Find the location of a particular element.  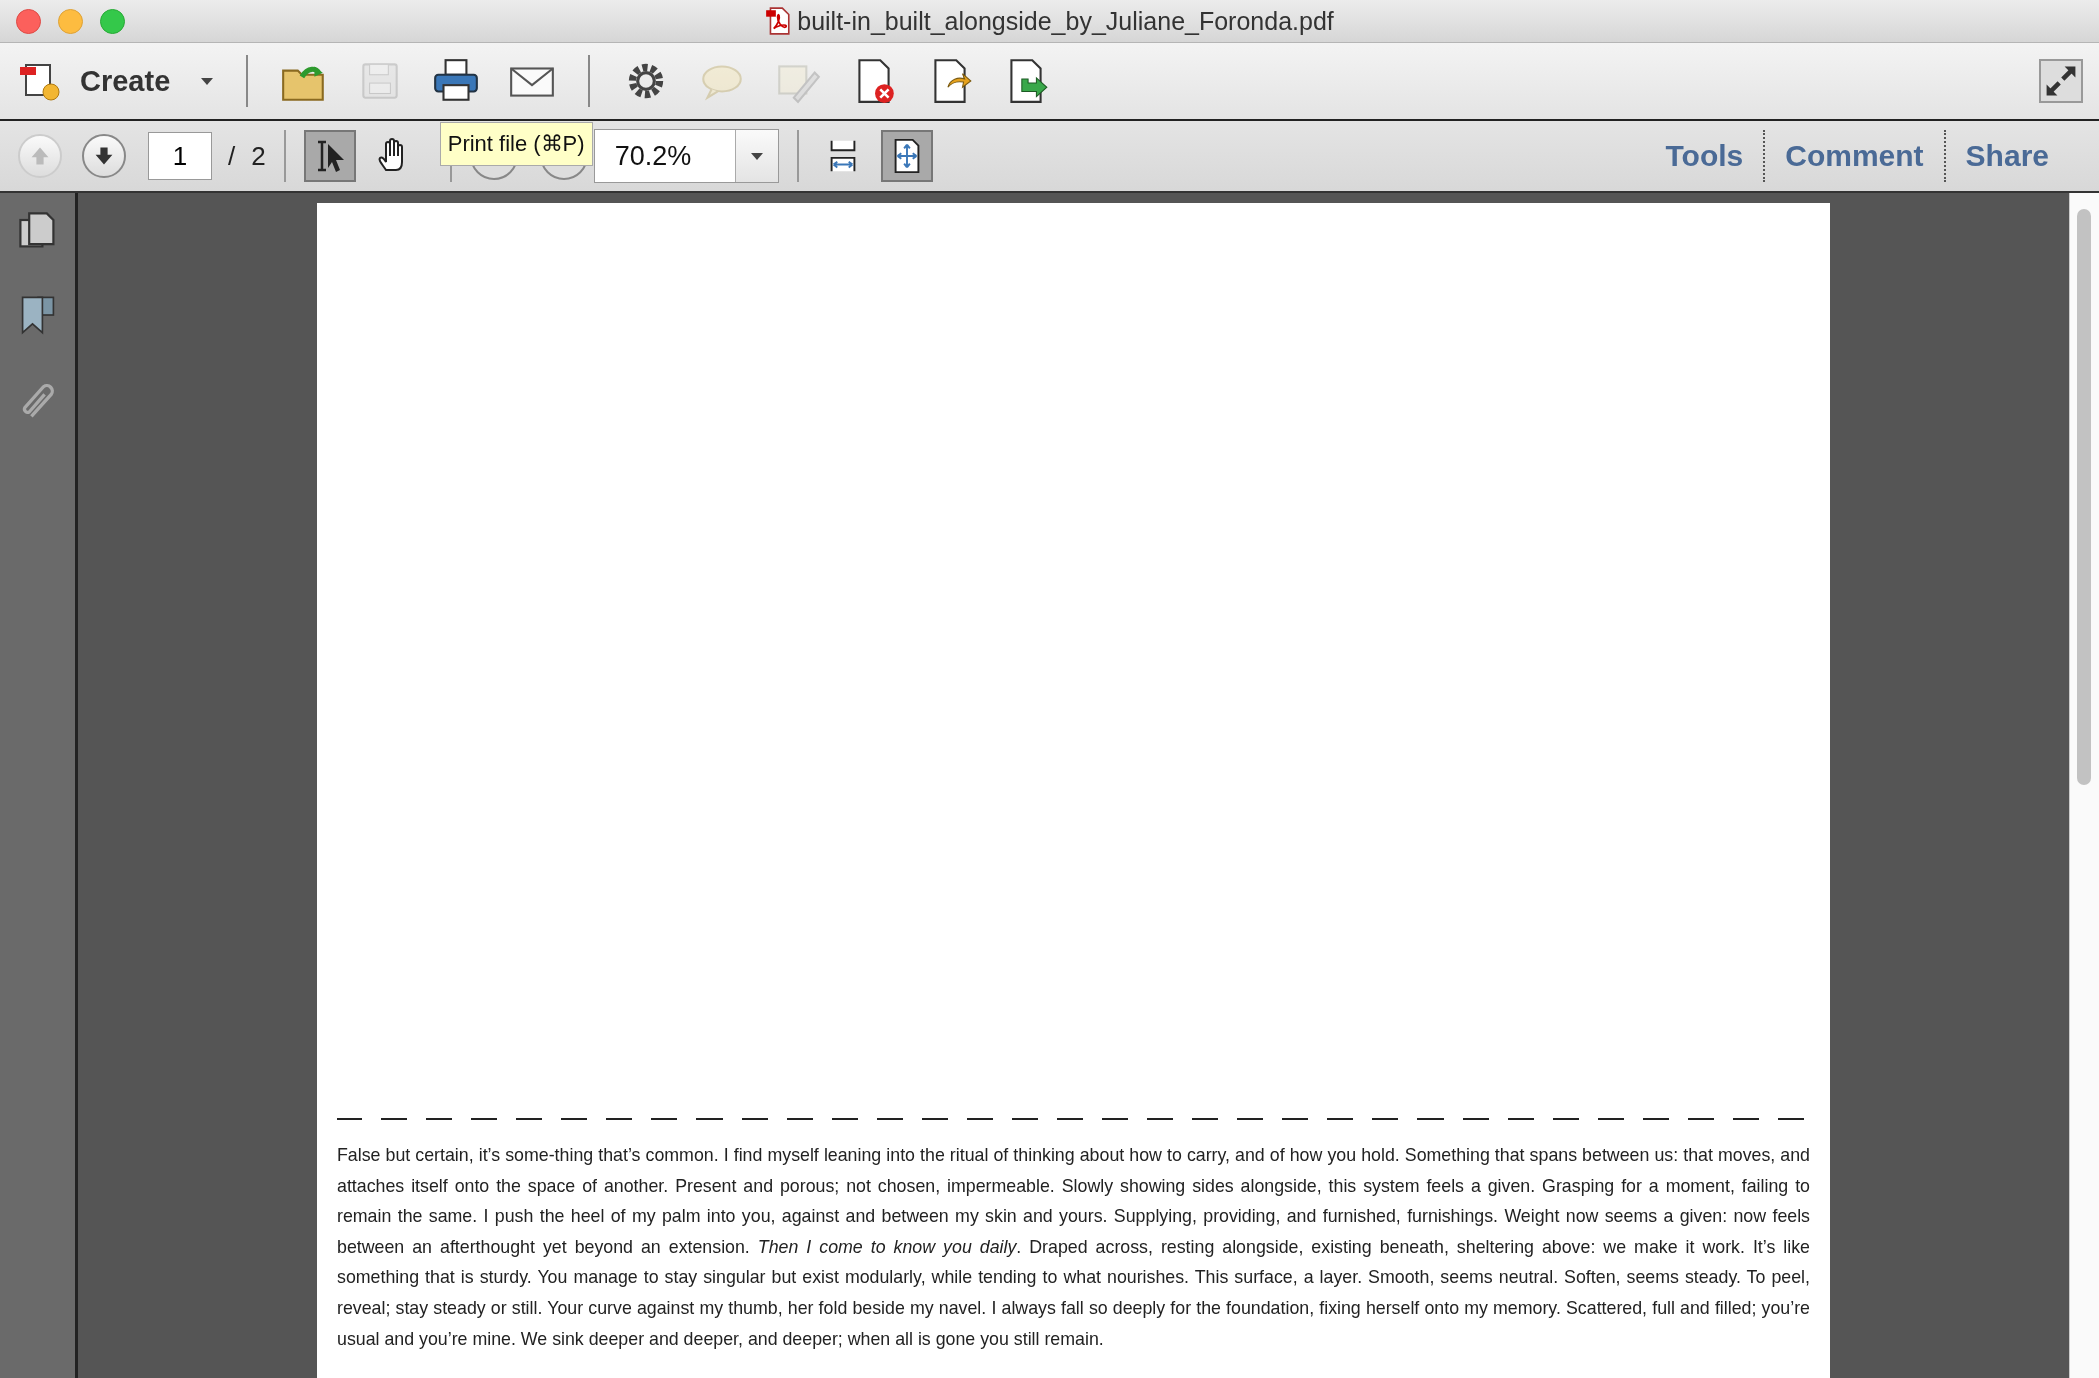

tooltip: Print file (⌘P) is located at coordinates (516, 144).